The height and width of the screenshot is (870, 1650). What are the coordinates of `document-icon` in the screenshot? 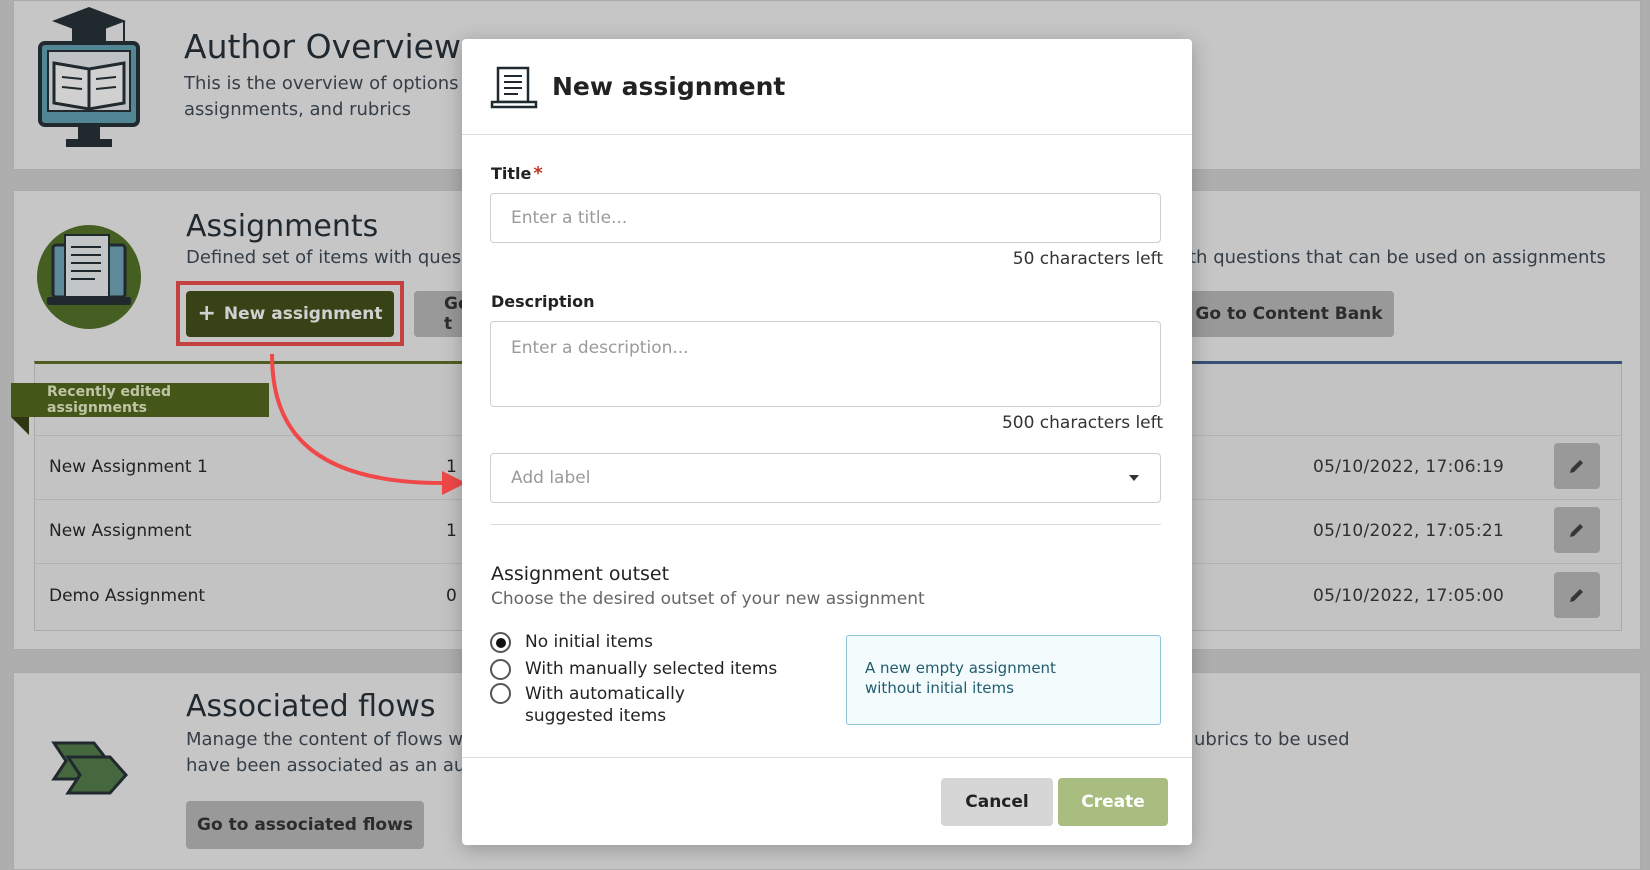 It's located at (514, 87).